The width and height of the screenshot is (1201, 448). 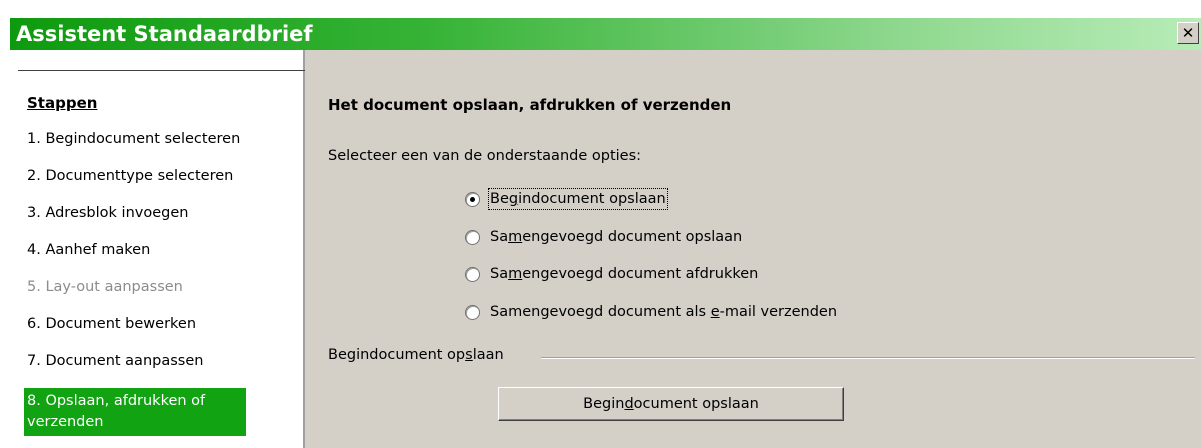 What do you see at coordinates (578, 199) in the screenshot?
I see `option-label: Begindocument opslaan` at bounding box center [578, 199].